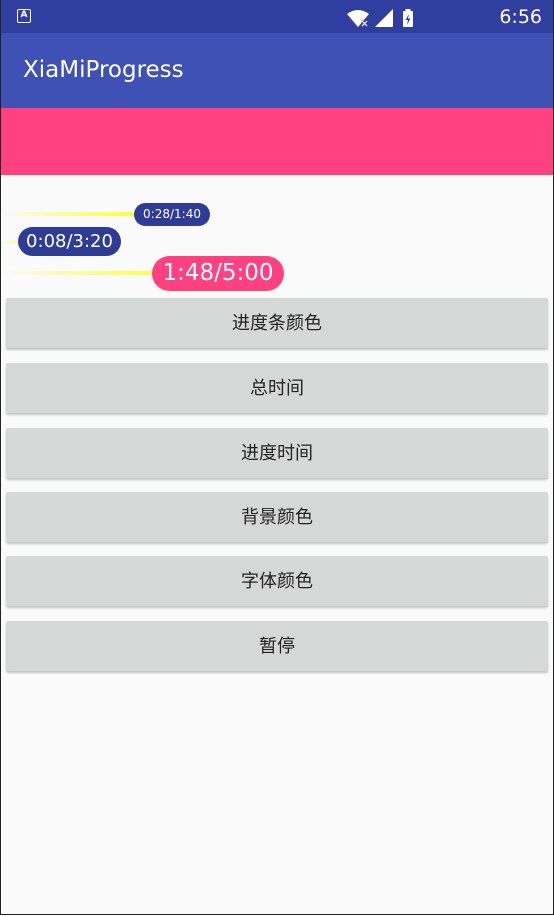 The image size is (554, 916). What do you see at coordinates (24, 16) in the screenshot?
I see `android-notification-icon: A` at bounding box center [24, 16].